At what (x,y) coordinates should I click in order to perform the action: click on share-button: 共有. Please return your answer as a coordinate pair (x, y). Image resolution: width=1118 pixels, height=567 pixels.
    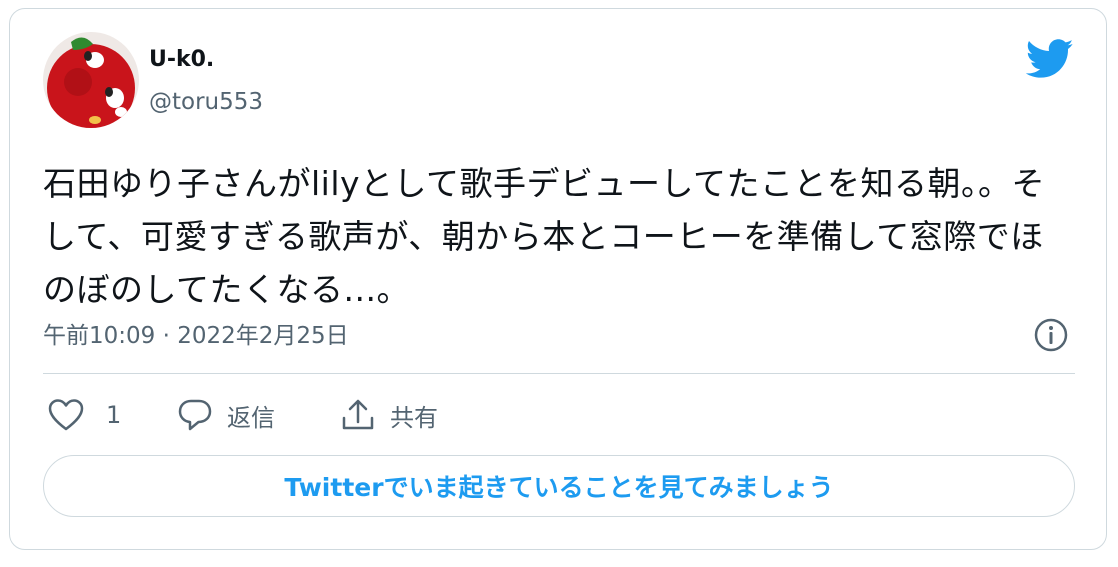
    Looking at the image, I should click on (389, 415).